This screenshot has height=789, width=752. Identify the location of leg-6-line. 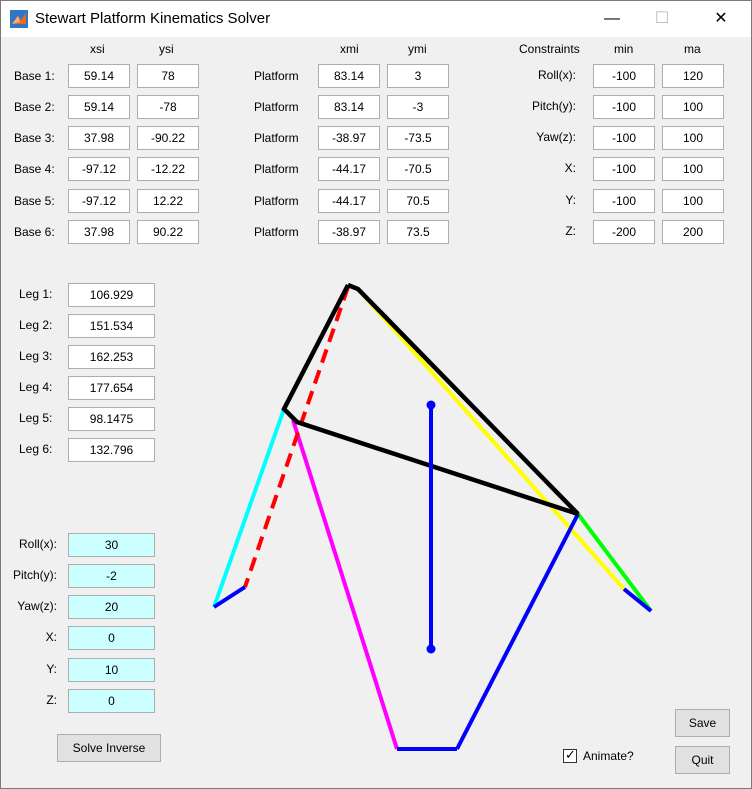
(491, 439).